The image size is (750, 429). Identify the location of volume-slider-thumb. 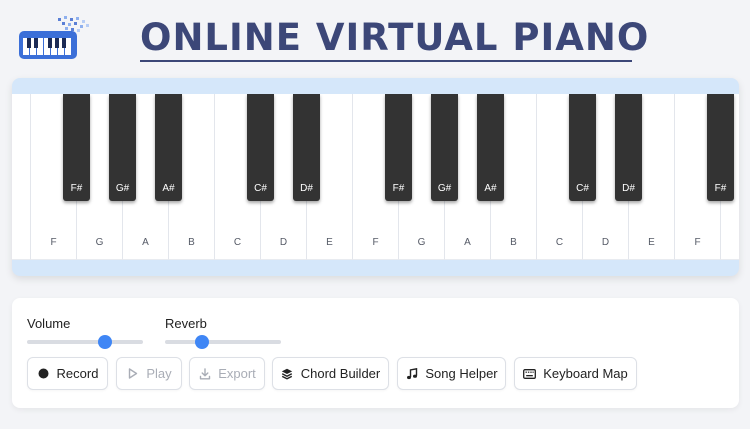
(104, 342).